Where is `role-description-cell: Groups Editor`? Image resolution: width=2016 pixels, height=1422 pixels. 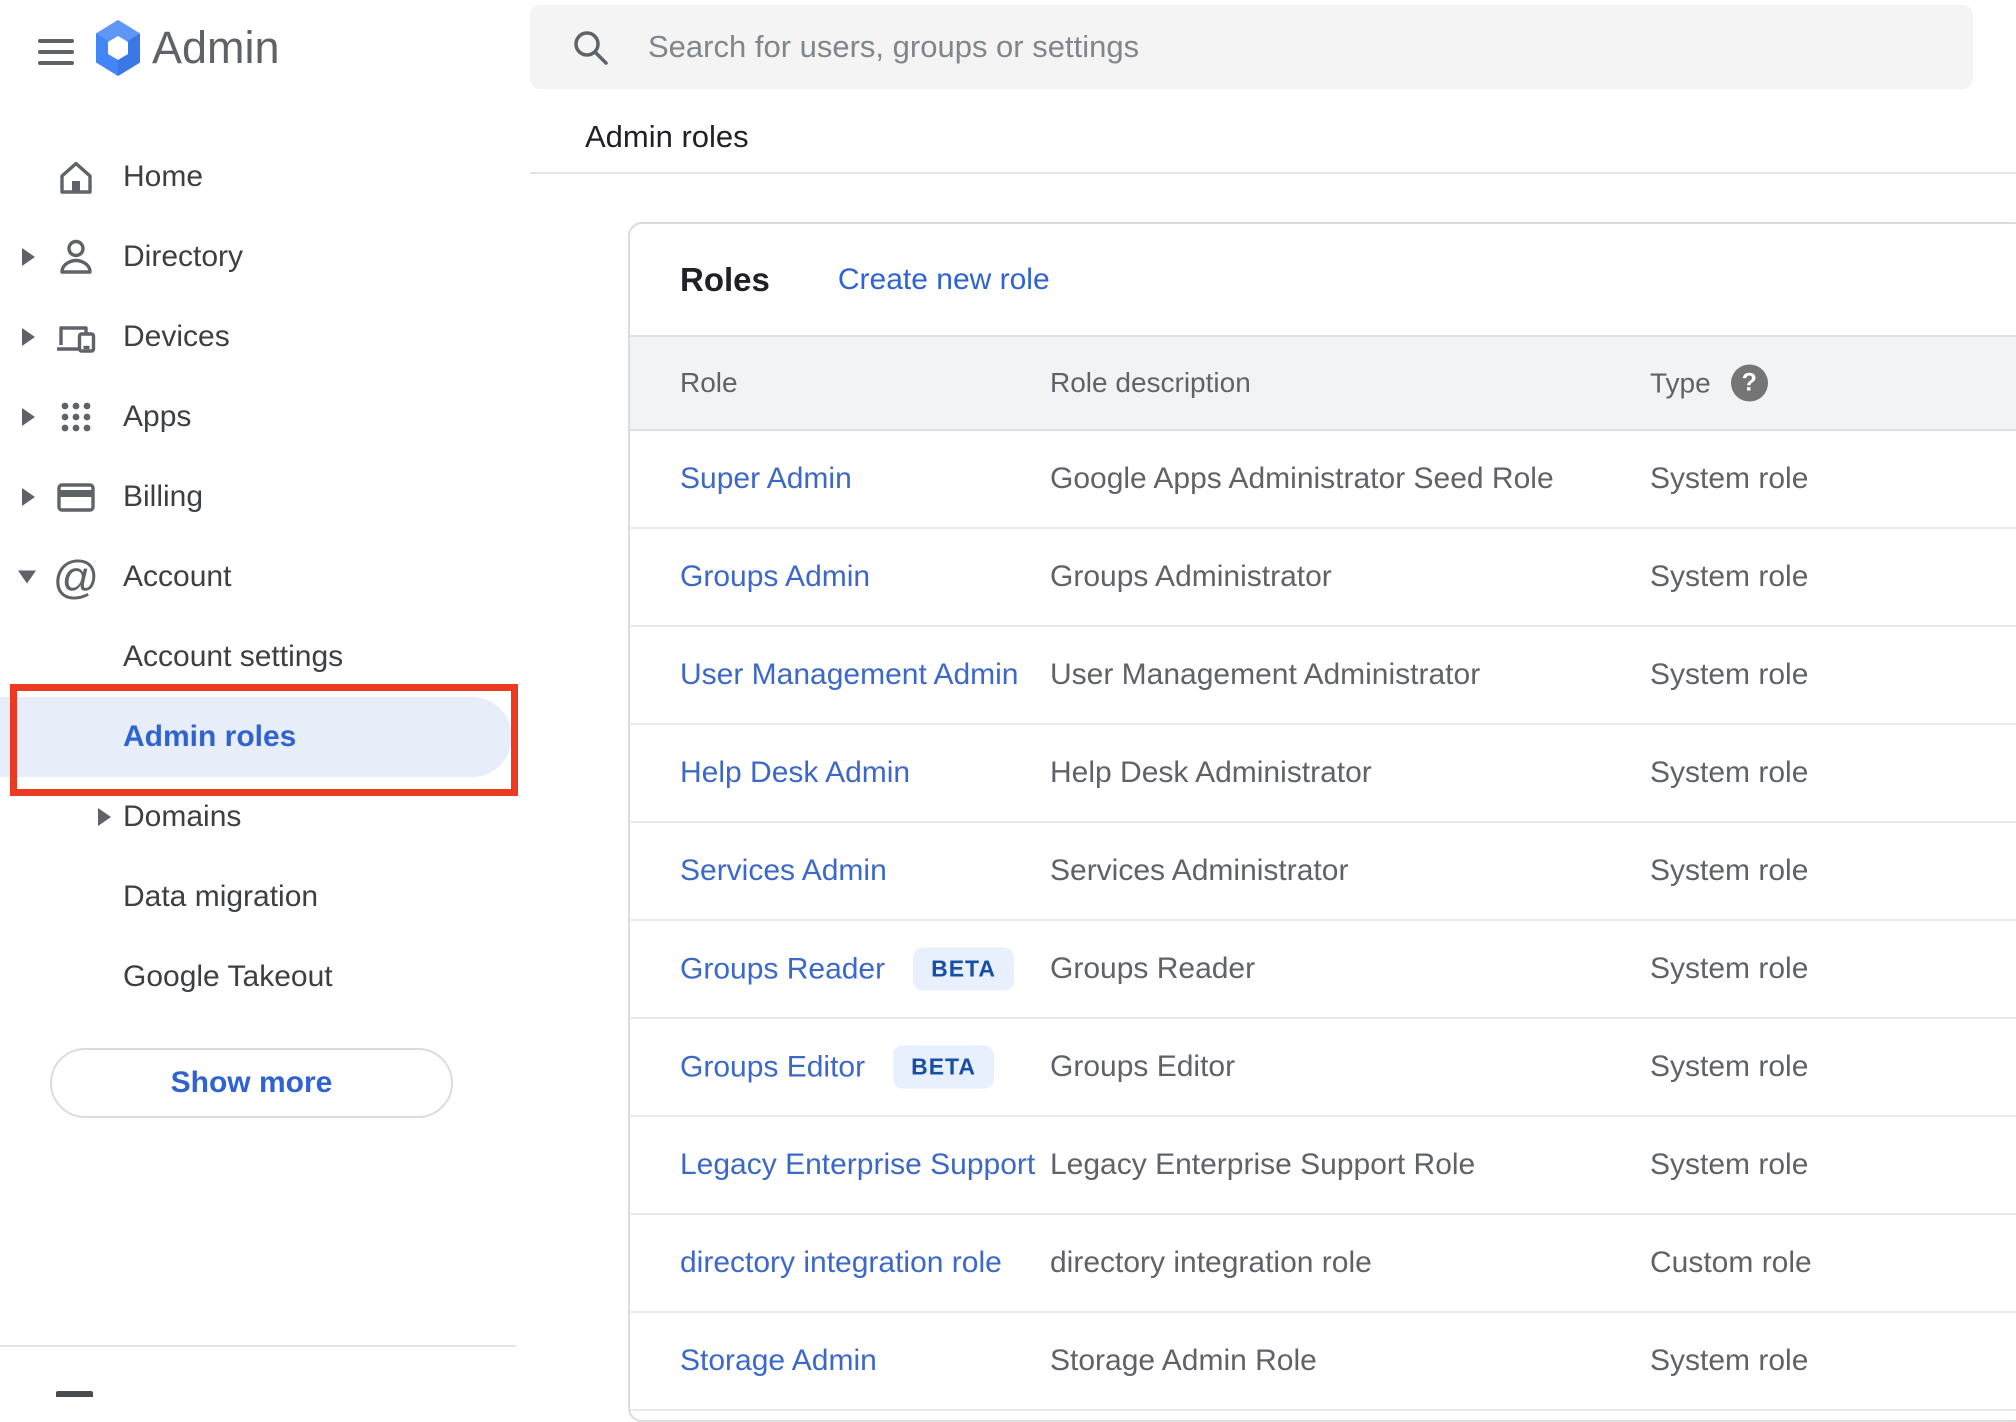 role-description-cell: Groups Editor is located at coordinates (1143, 1066).